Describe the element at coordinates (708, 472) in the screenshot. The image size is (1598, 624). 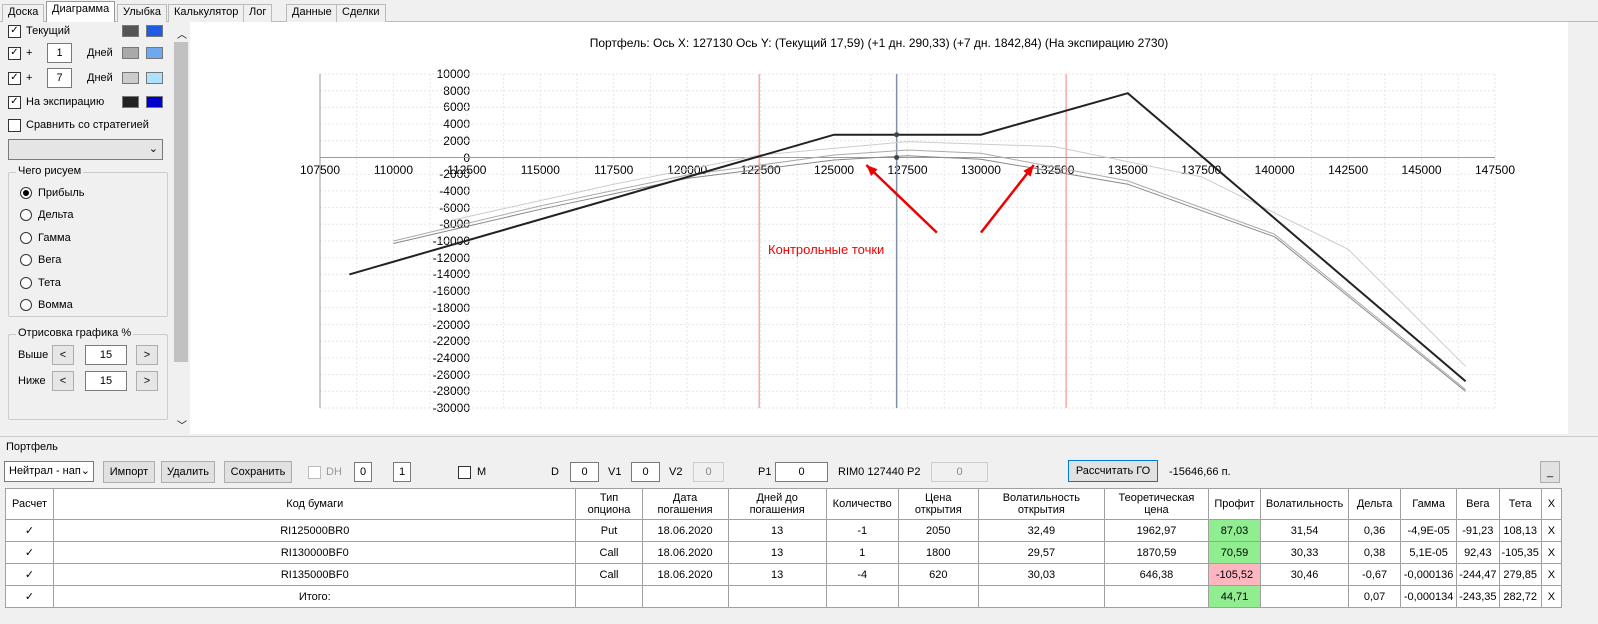
I see `v2-input: 0` at that location.